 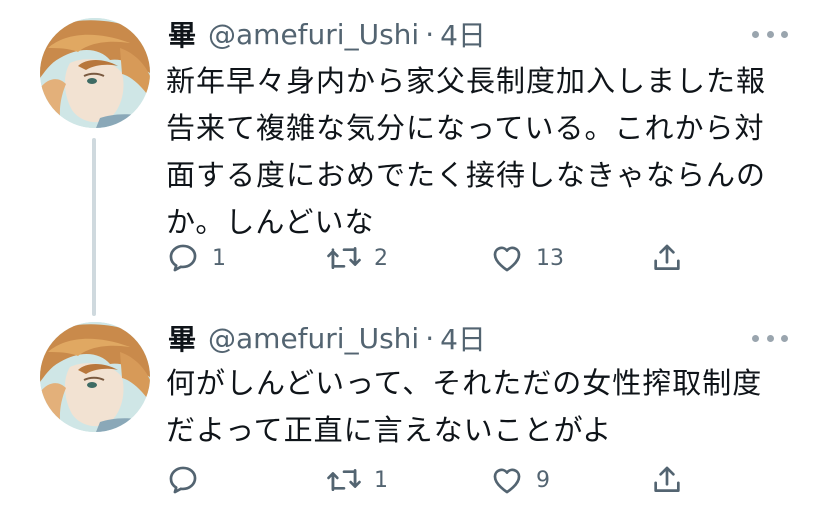 What do you see at coordinates (94, 227) in the screenshot?
I see `thread-line` at bounding box center [94, 227].